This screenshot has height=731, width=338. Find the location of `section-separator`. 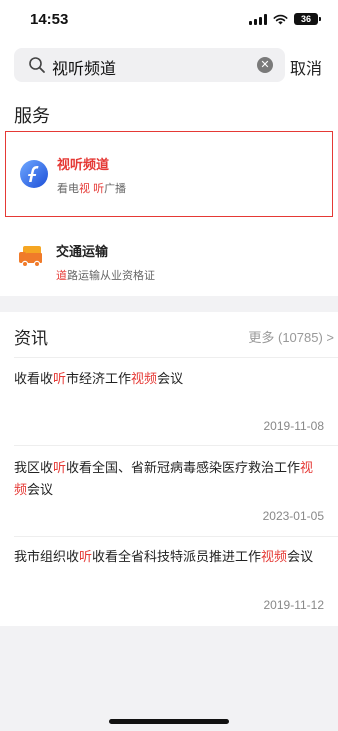

section-separator is located at coordinates (169, 304).